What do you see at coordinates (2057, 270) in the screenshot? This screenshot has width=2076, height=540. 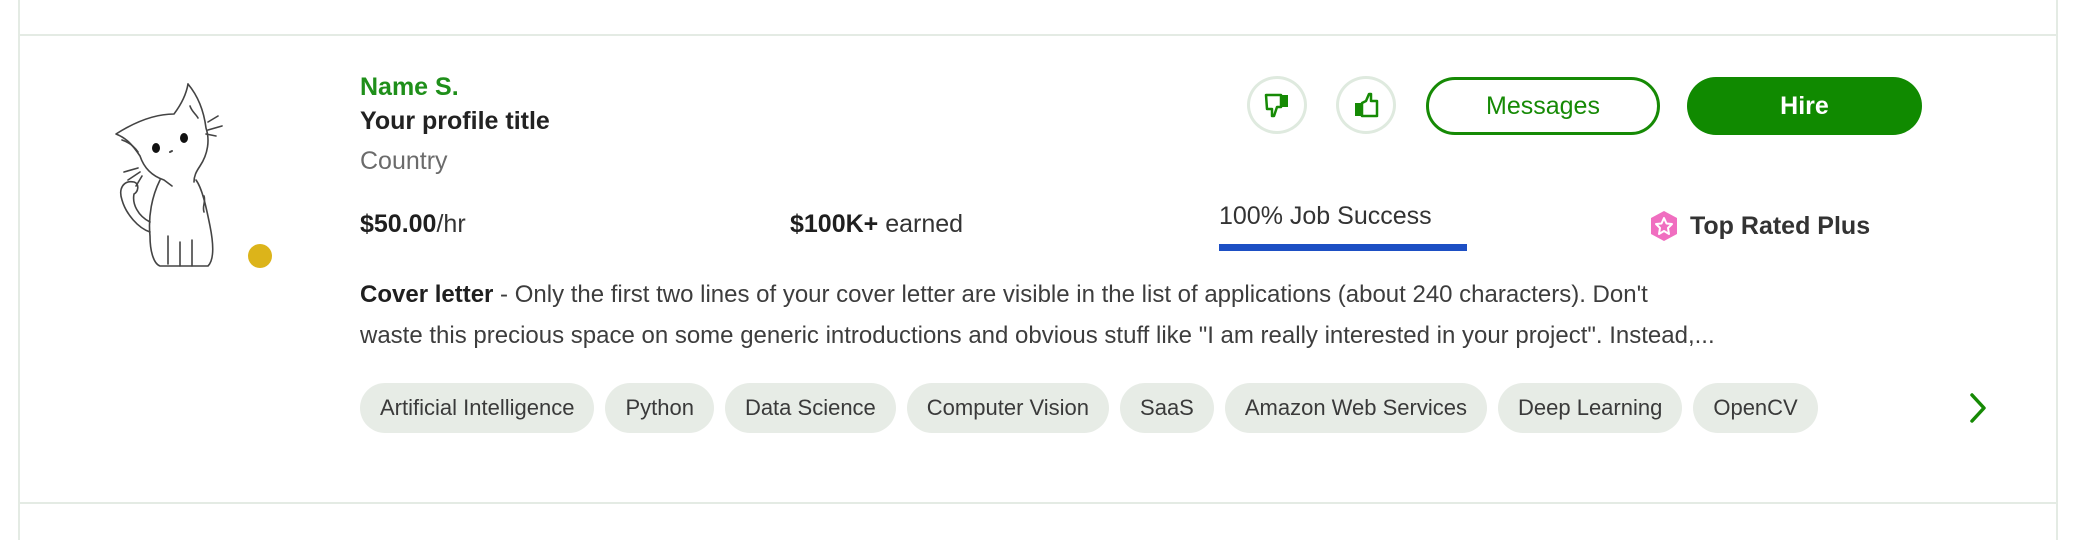 I see `card-border-right` at bounding box center [2057, 270].